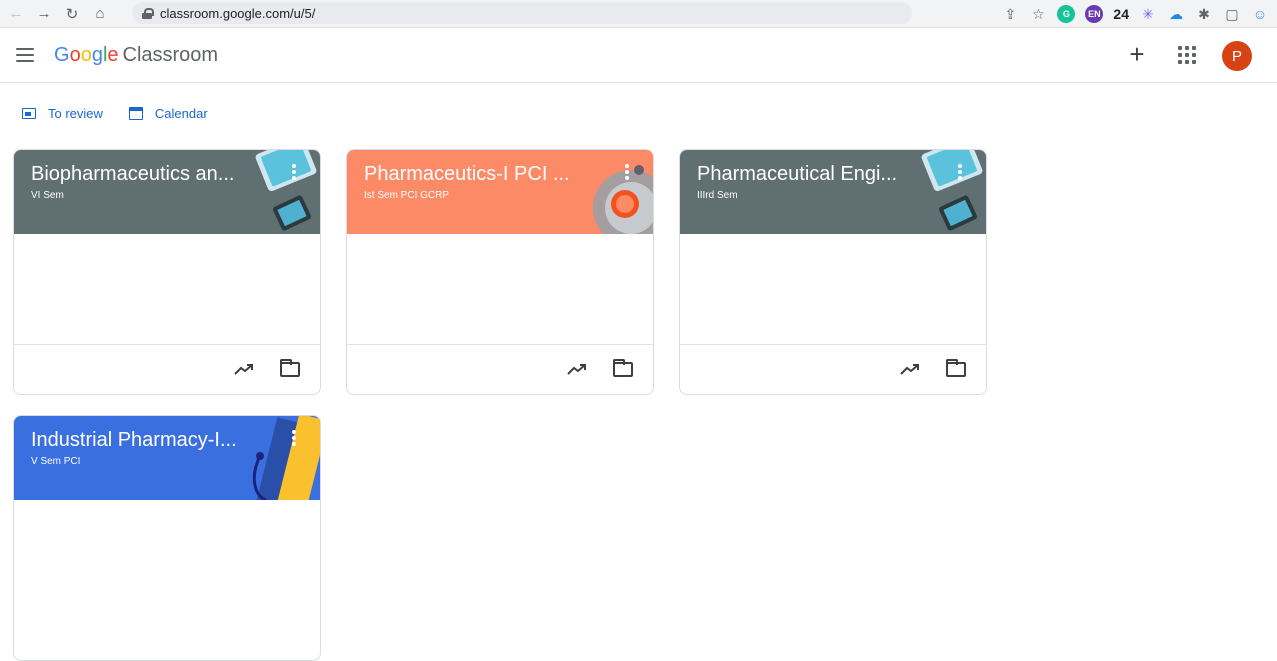 The image size is (1277, 661). Describe the element at coordinates (1066, 14) in the screenshot. I see `grammarly-icon: G` at that location.